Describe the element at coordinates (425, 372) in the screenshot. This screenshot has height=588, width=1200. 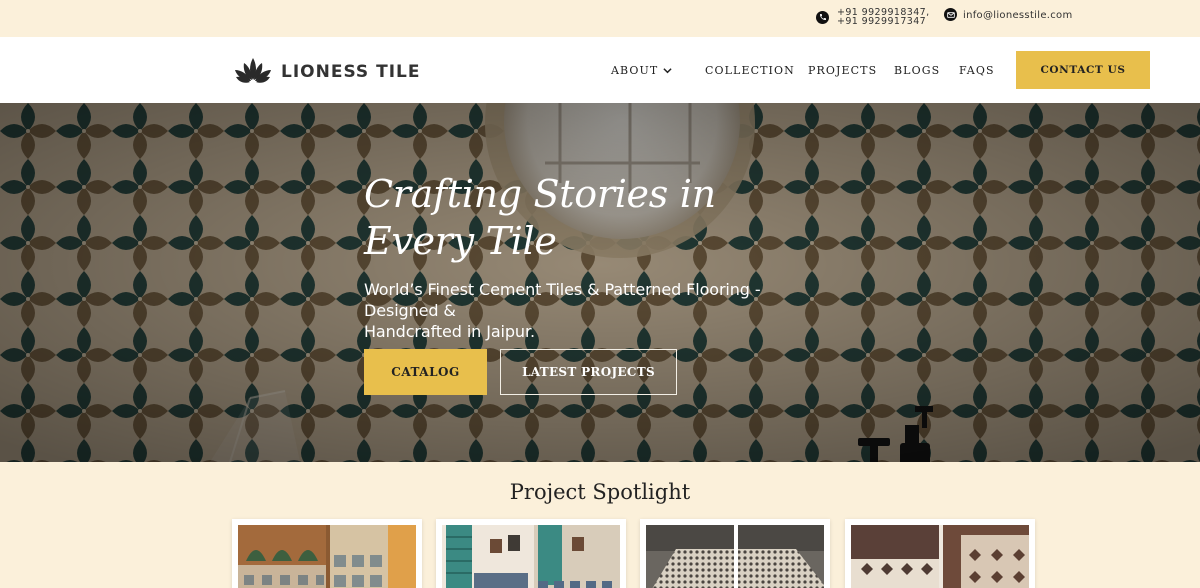
I see `catalog-button: CATALOG` at that location.